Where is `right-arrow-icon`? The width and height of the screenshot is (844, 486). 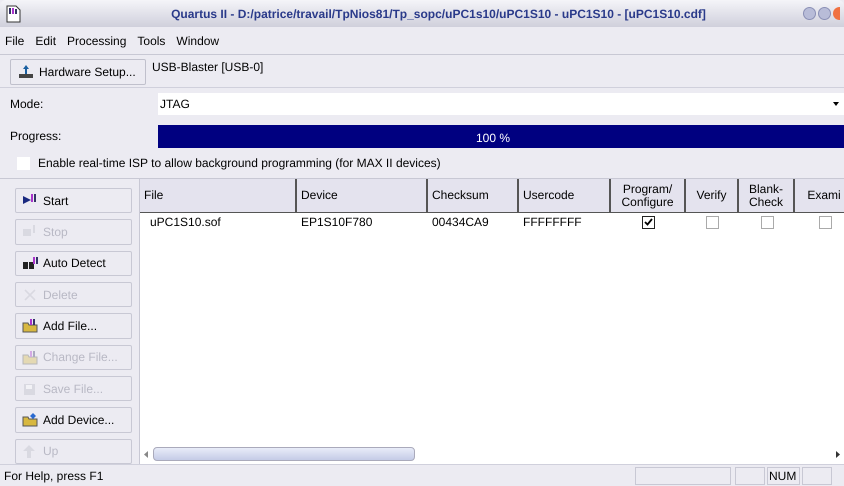 right-arrow-icon is located at coordinates (837, 454).